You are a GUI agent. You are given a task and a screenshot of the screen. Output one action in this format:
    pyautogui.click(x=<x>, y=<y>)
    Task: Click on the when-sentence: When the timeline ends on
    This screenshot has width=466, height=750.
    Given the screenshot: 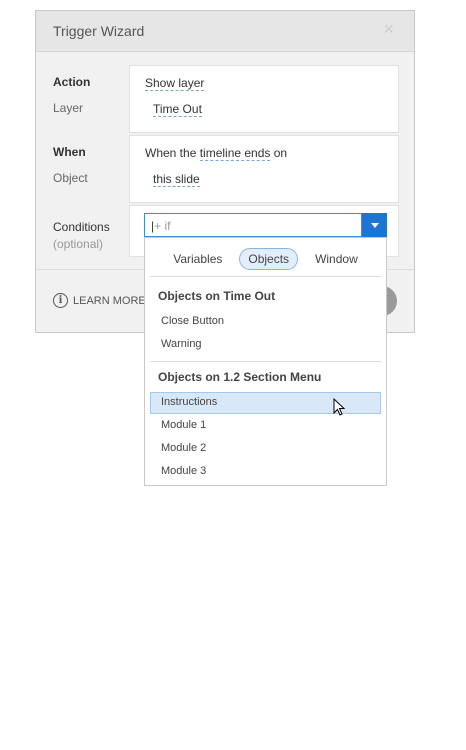 What is the action you would take?
    pyautogui.click(x=216, y=153)
    